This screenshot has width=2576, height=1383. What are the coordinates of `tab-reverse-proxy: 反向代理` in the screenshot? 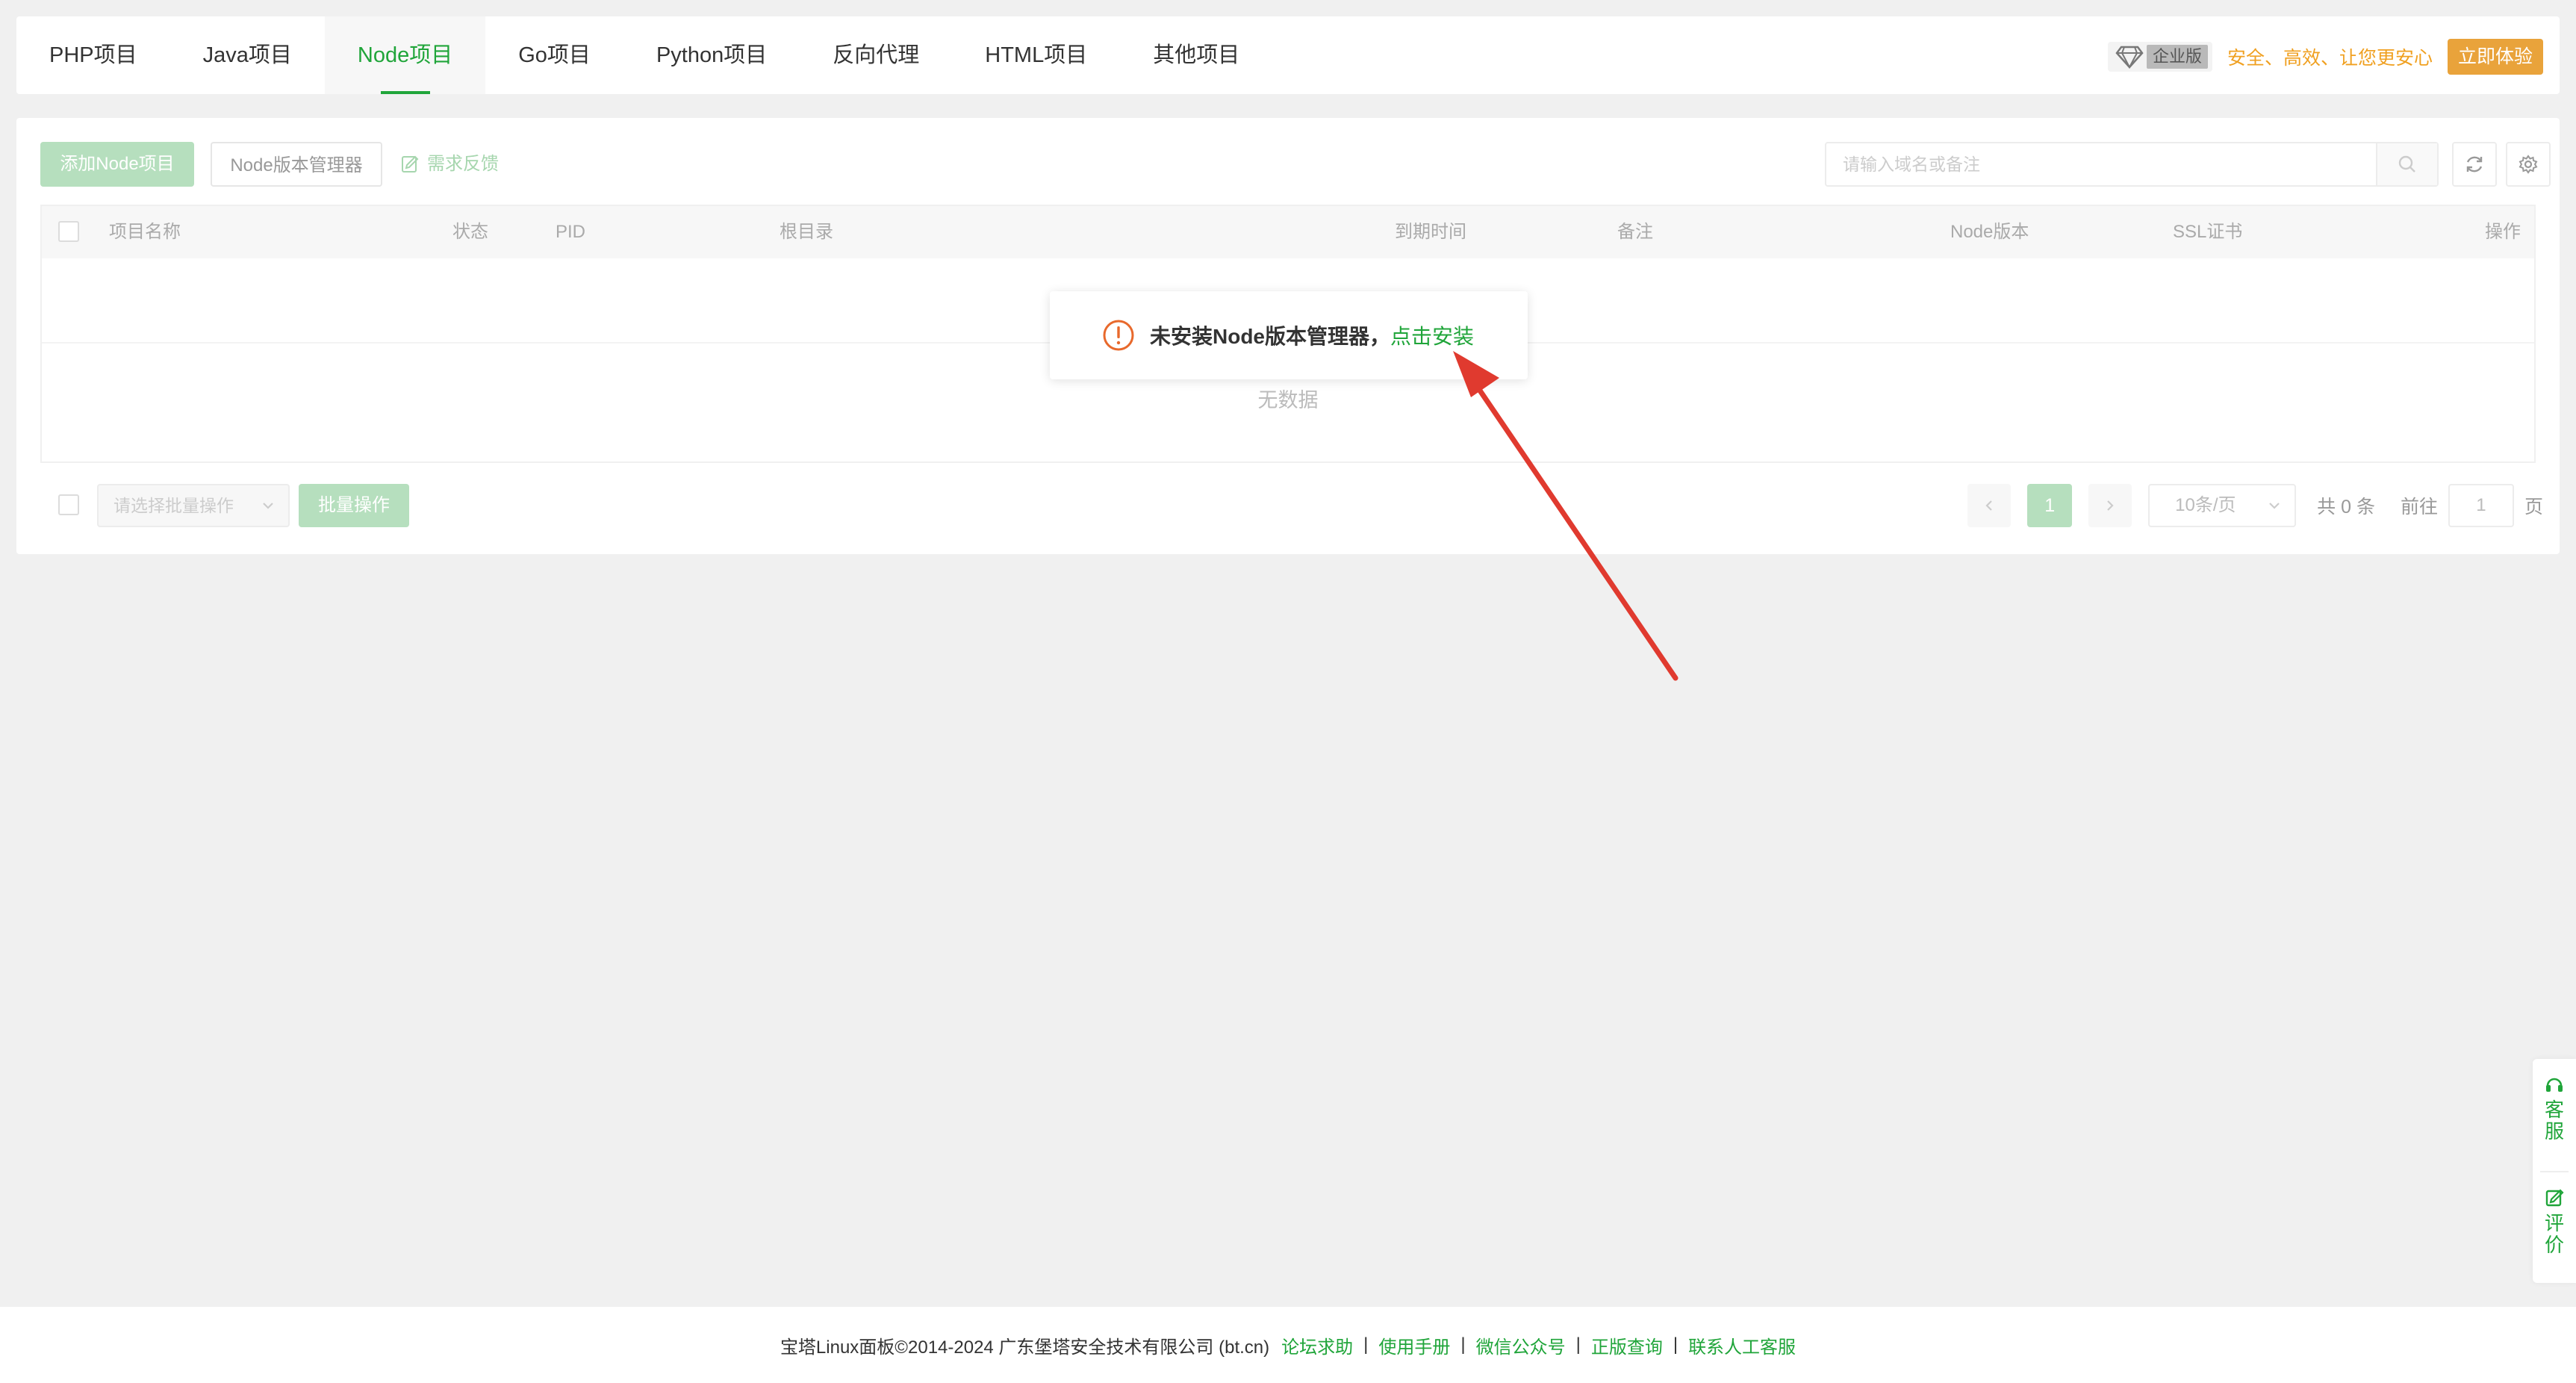 It's located at (876, 55).